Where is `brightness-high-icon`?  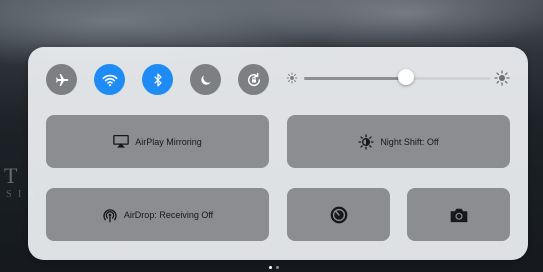
brightness-high-icon is located at coordinates (502, 78).